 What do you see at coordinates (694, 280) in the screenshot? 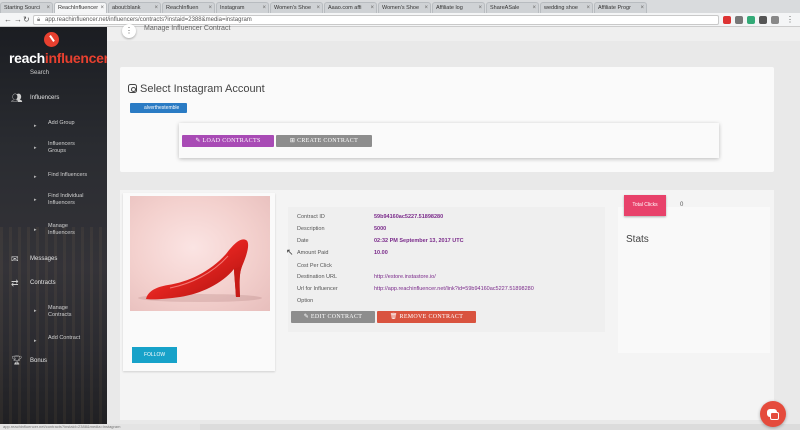
I see `stats-card: Stats` at bounding box center [694, 280].